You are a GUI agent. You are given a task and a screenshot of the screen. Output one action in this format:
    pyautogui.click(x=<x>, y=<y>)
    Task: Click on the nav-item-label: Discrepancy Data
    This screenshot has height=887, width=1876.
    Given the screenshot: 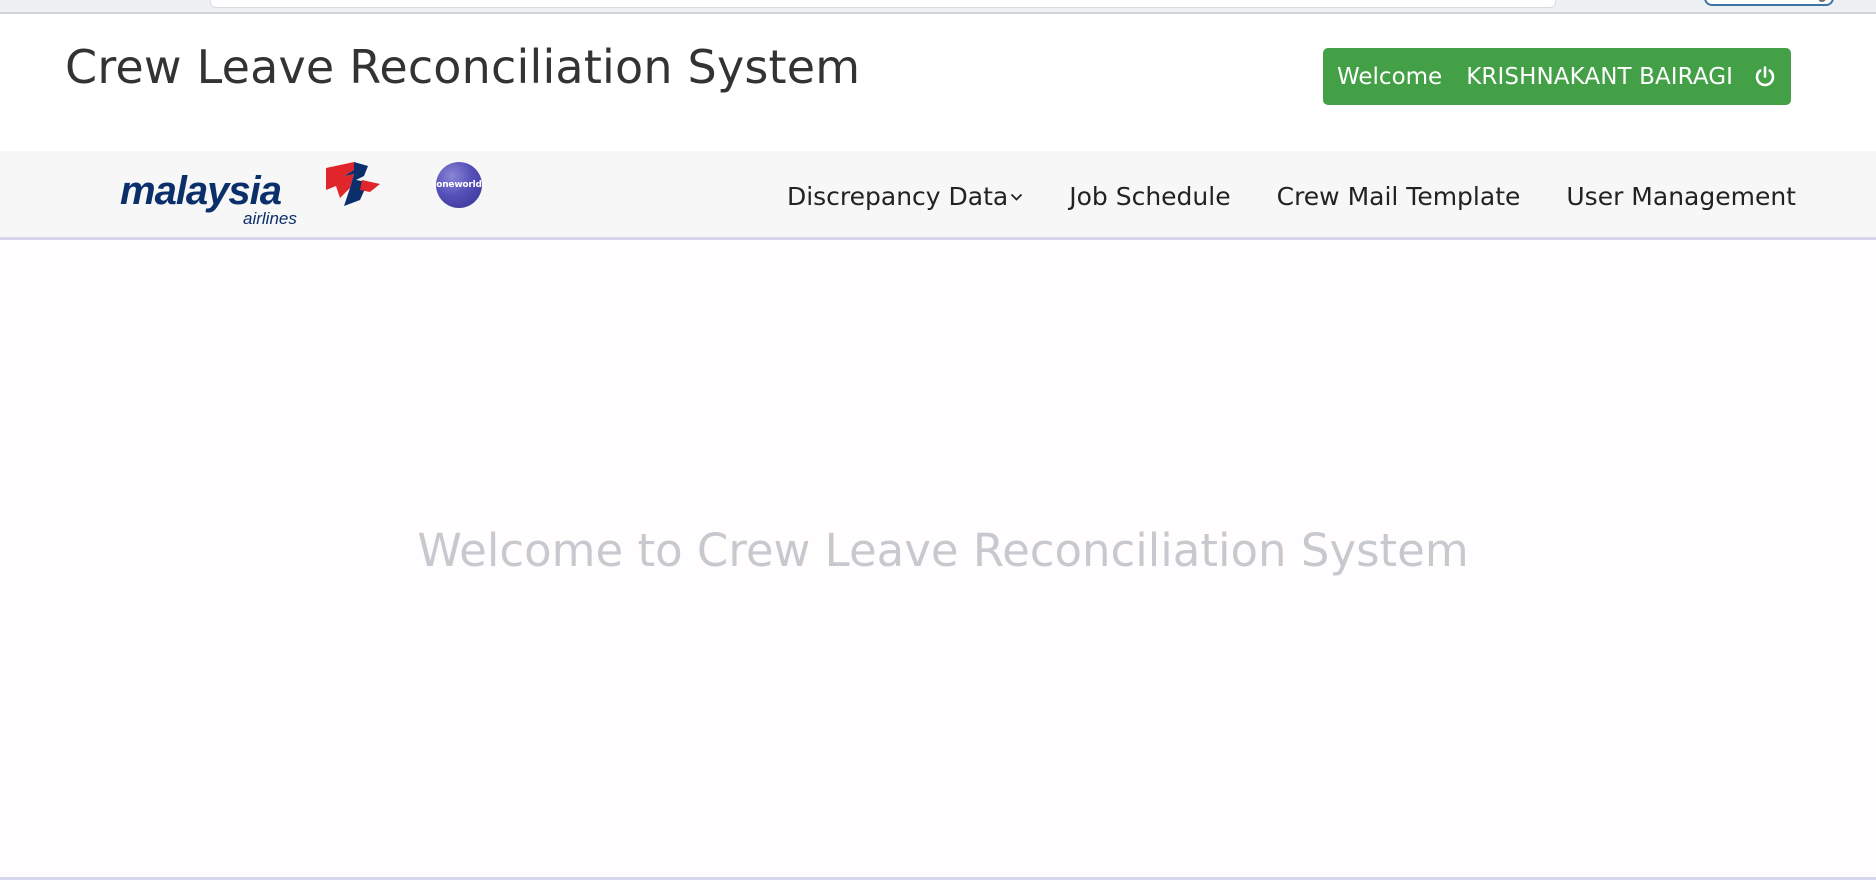 What is the action you would take?
    pyautogui.click(x=897, y=196)
    